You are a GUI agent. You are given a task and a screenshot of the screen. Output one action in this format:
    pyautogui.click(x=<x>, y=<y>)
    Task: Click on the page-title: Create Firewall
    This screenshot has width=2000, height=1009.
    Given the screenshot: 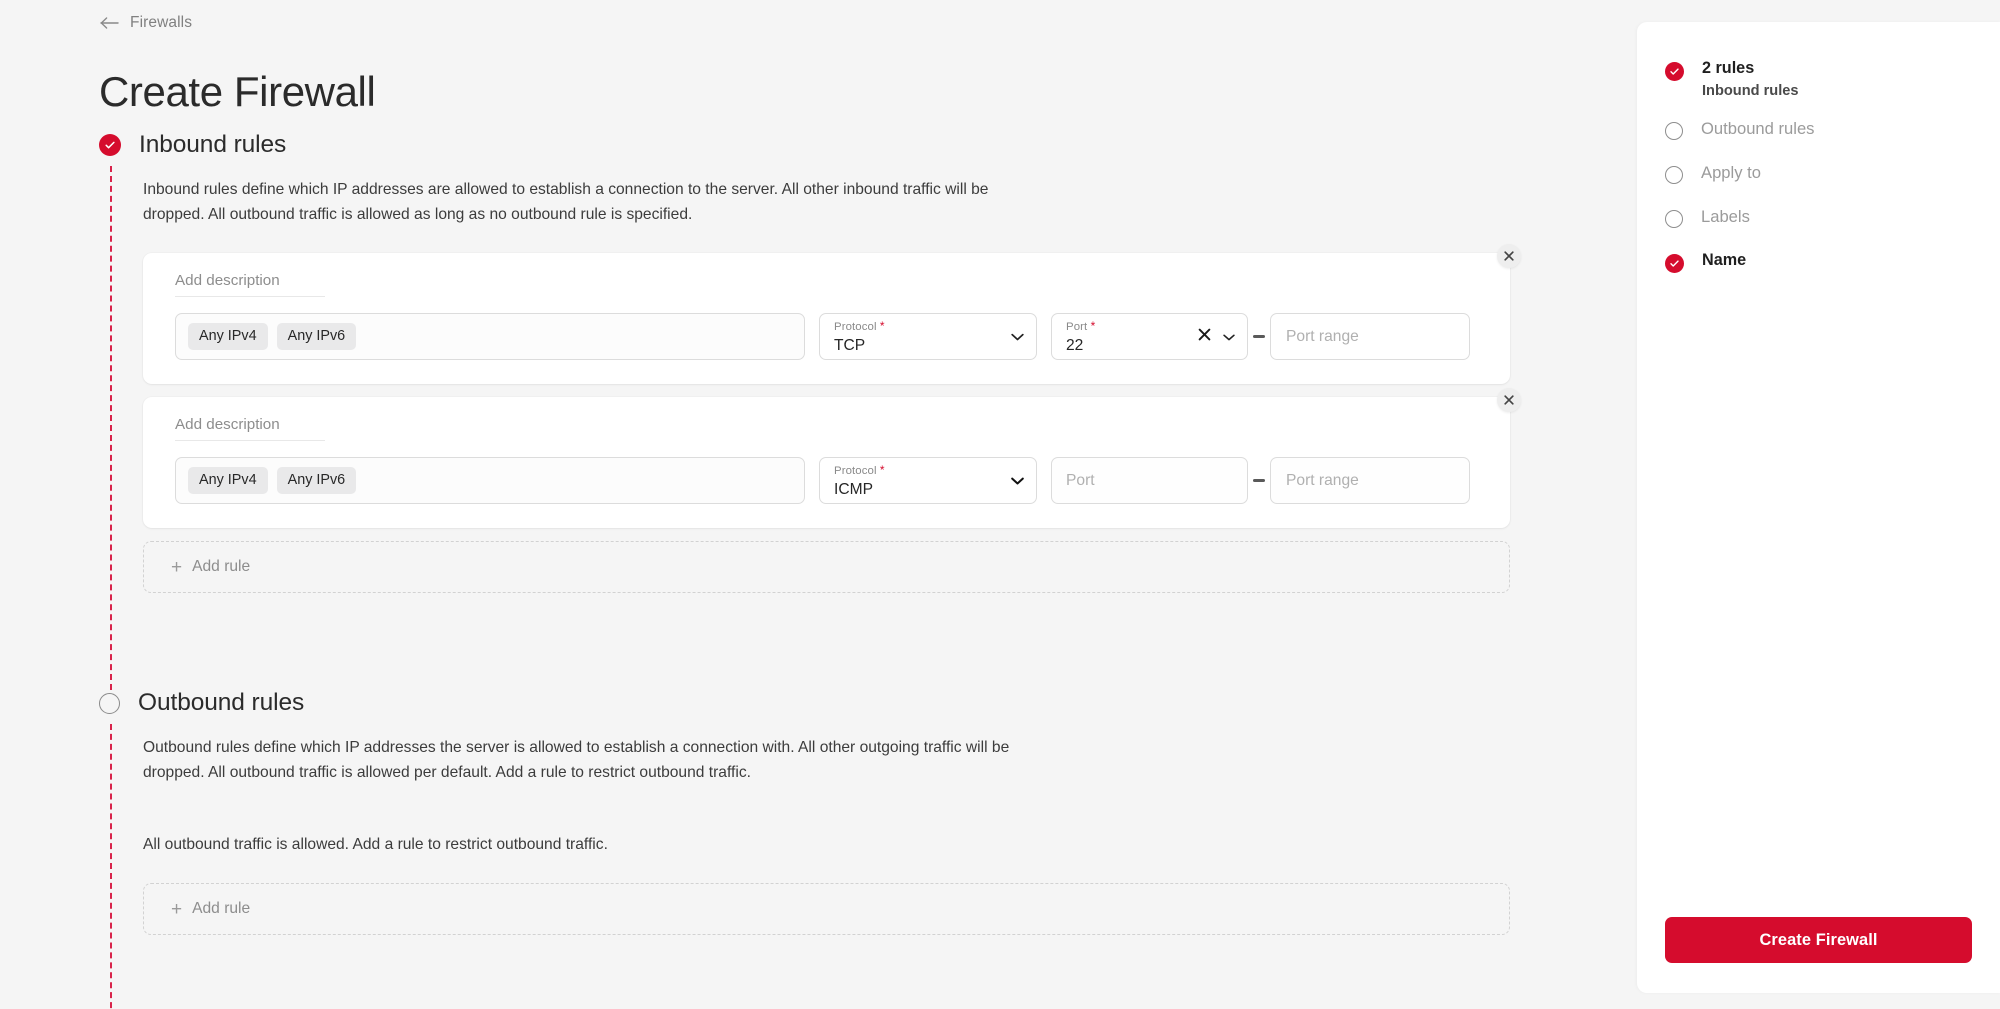 What is the action you would take?
    pyautogui.click(x=237, y=92)
    